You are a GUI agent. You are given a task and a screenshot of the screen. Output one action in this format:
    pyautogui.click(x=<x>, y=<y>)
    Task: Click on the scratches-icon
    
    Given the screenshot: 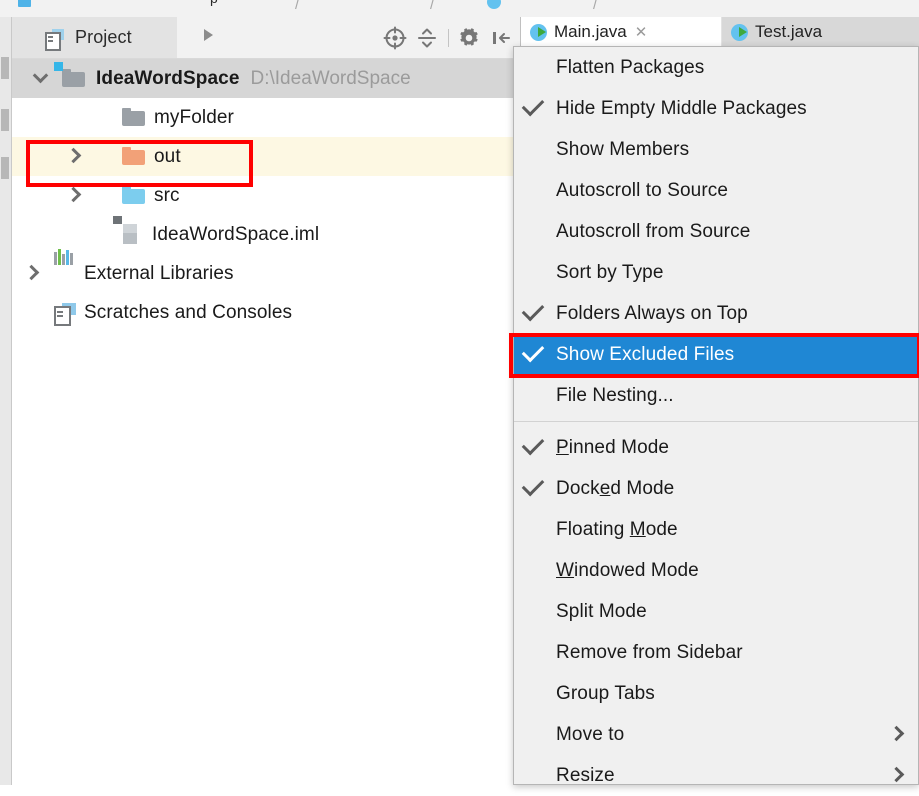 What is the action you would take?
    pyautogui.click(x=65, y=314)
    